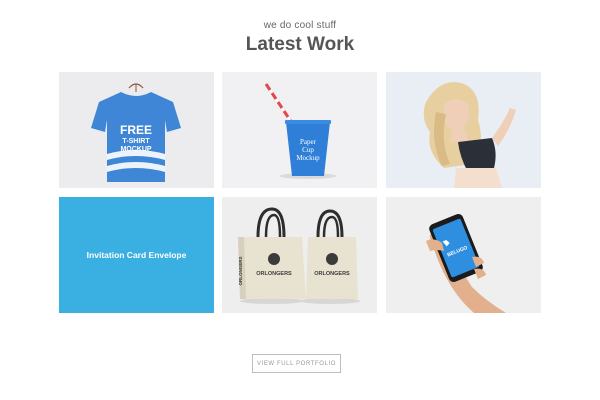  I want to click on cup-line-3: Mockup, so click(308, 158).